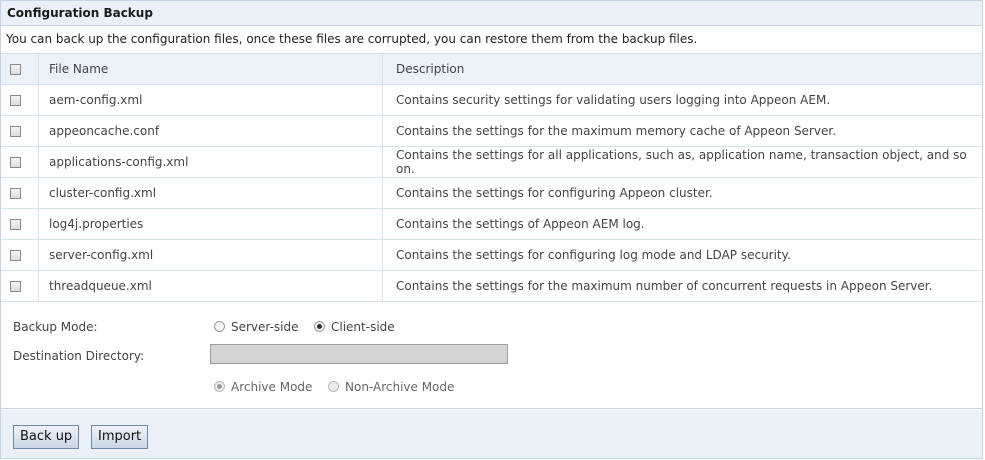 The width and height of the screenshot is (985, 460). What do you see at coordinates (319, 326) in the screenshot?
I see `client-side-radio` at bounding box center [319, 326].